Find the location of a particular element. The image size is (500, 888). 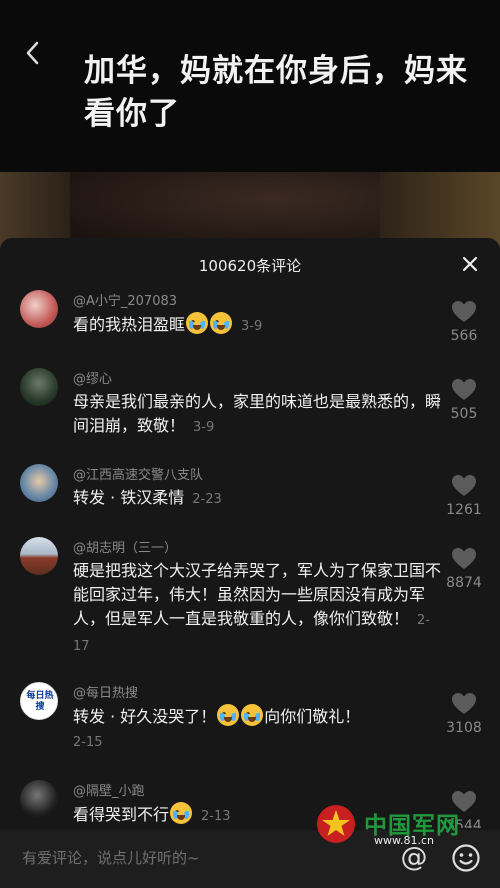

watermark-url: www.81.cn is located at coordinates (404, 840).